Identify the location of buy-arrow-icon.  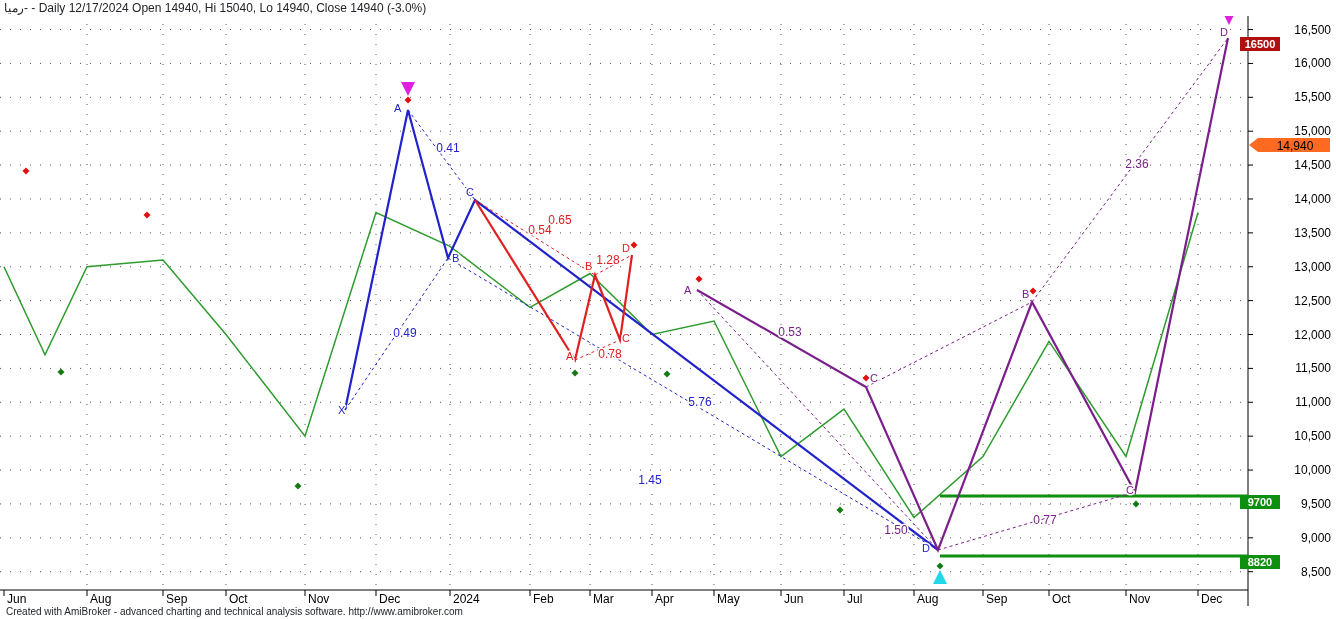
(940, 577).